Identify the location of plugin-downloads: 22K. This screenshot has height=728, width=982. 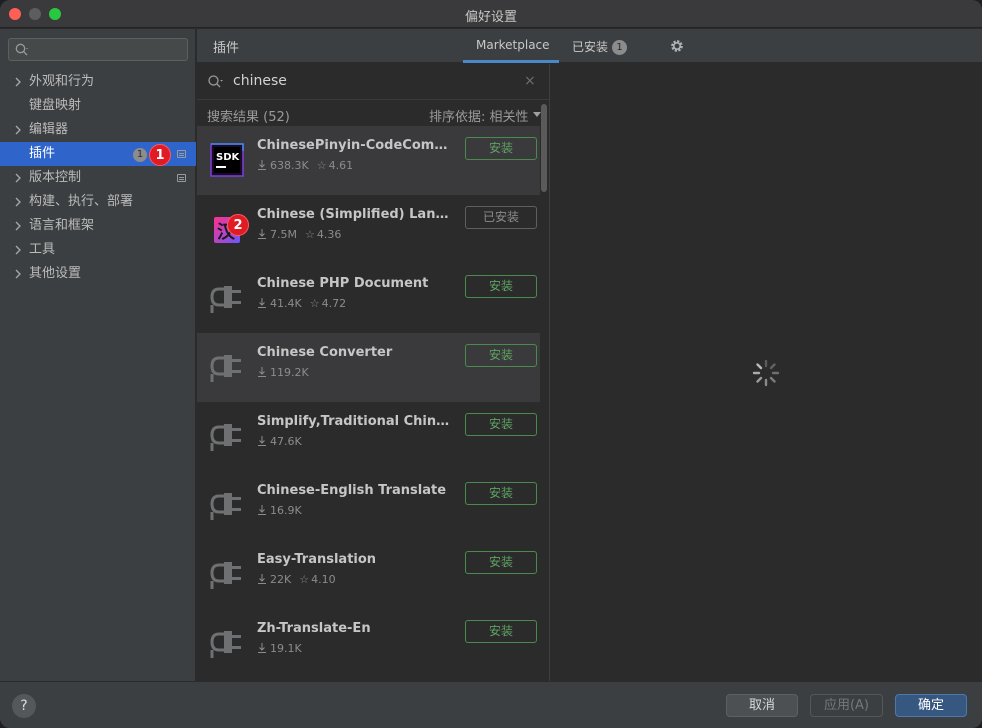
(281, 579).